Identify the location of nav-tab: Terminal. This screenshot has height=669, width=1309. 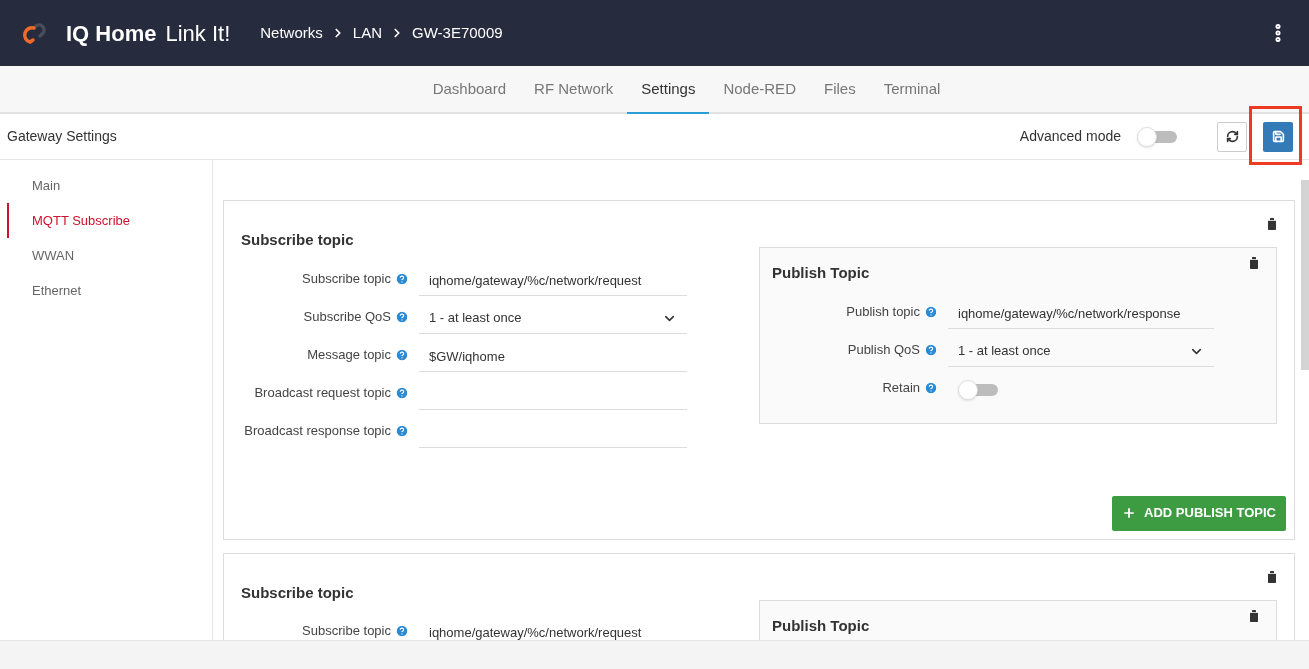
(912, 90).